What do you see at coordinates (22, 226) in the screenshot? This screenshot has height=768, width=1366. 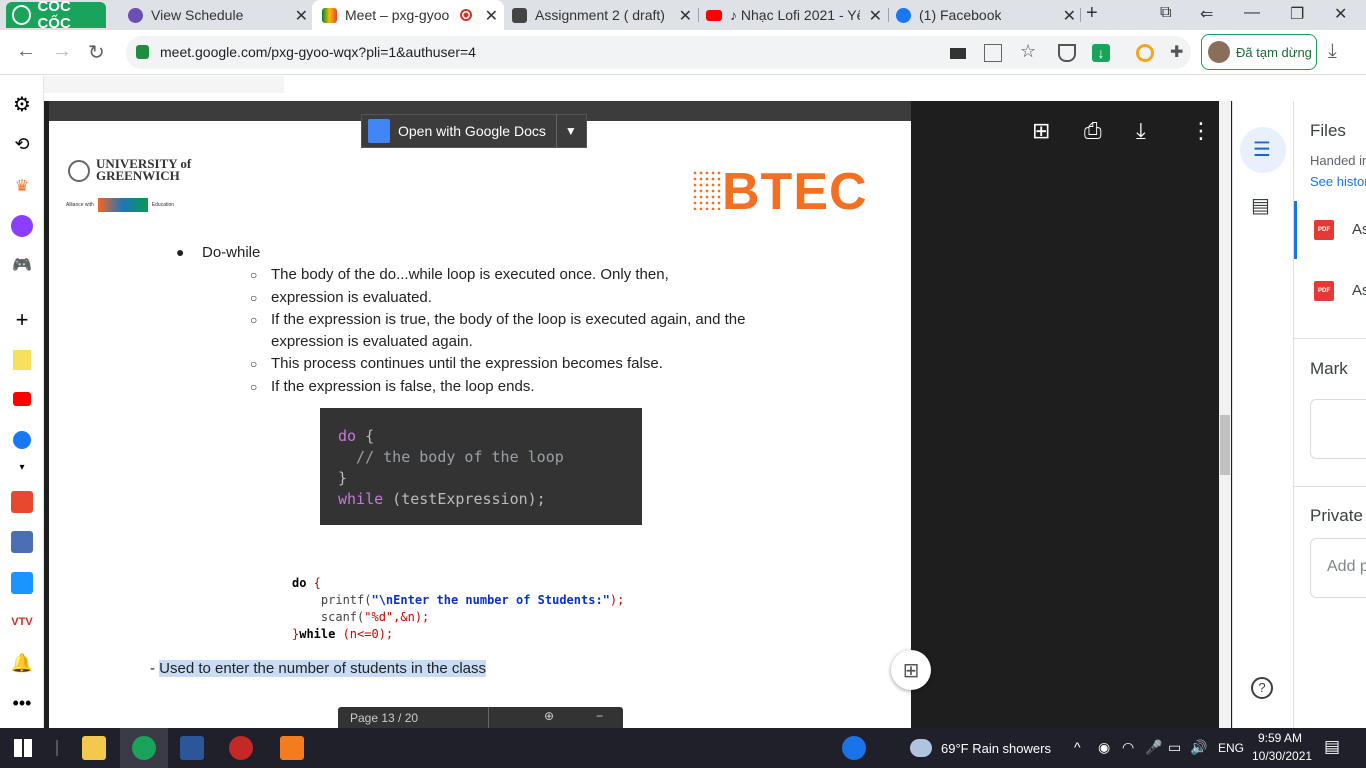 I see `messenger-icon` at bounding box center [22, 226].